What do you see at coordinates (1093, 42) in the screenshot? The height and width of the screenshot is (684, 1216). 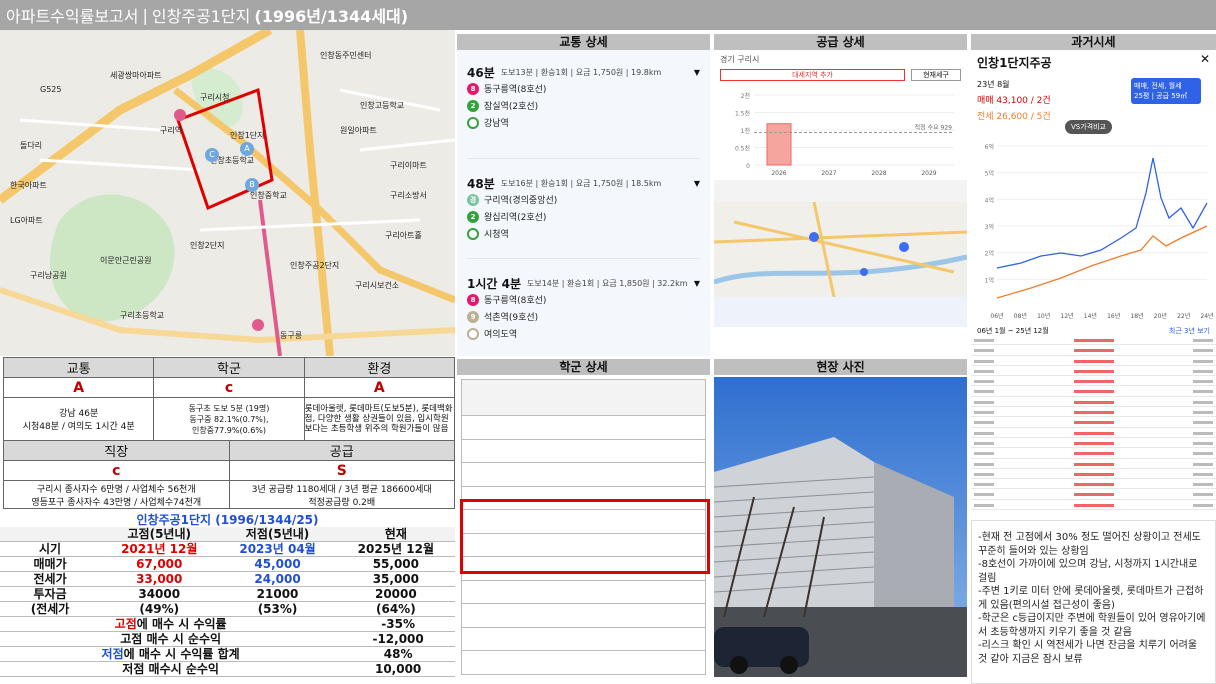 I see `price-title: 과거시세` at bounding box center [1093, 42].